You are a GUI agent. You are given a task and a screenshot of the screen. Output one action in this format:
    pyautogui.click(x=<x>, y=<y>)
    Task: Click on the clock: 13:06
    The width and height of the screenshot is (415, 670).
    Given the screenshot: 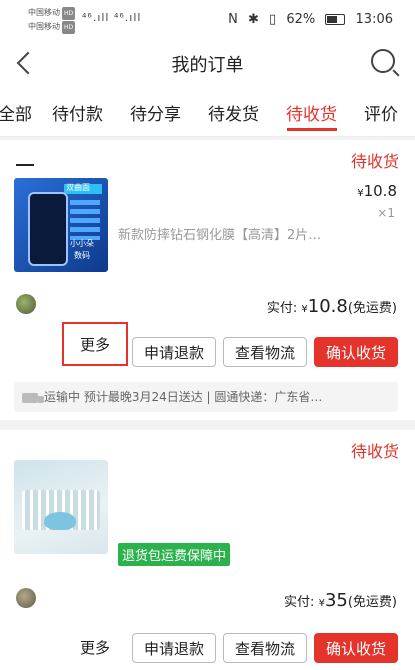 What is the action you would take?
    pyautogui.click(x=374, y=19)
    